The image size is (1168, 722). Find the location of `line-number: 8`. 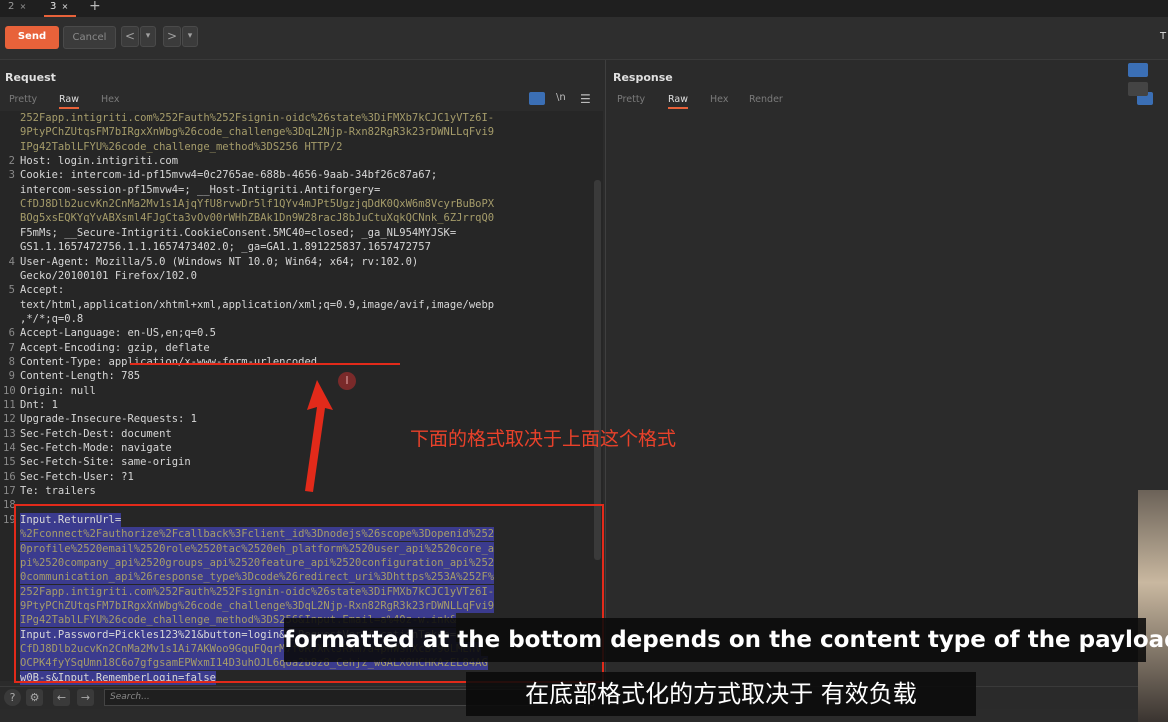

line-number: 8 is located at coordinates (11, 361).